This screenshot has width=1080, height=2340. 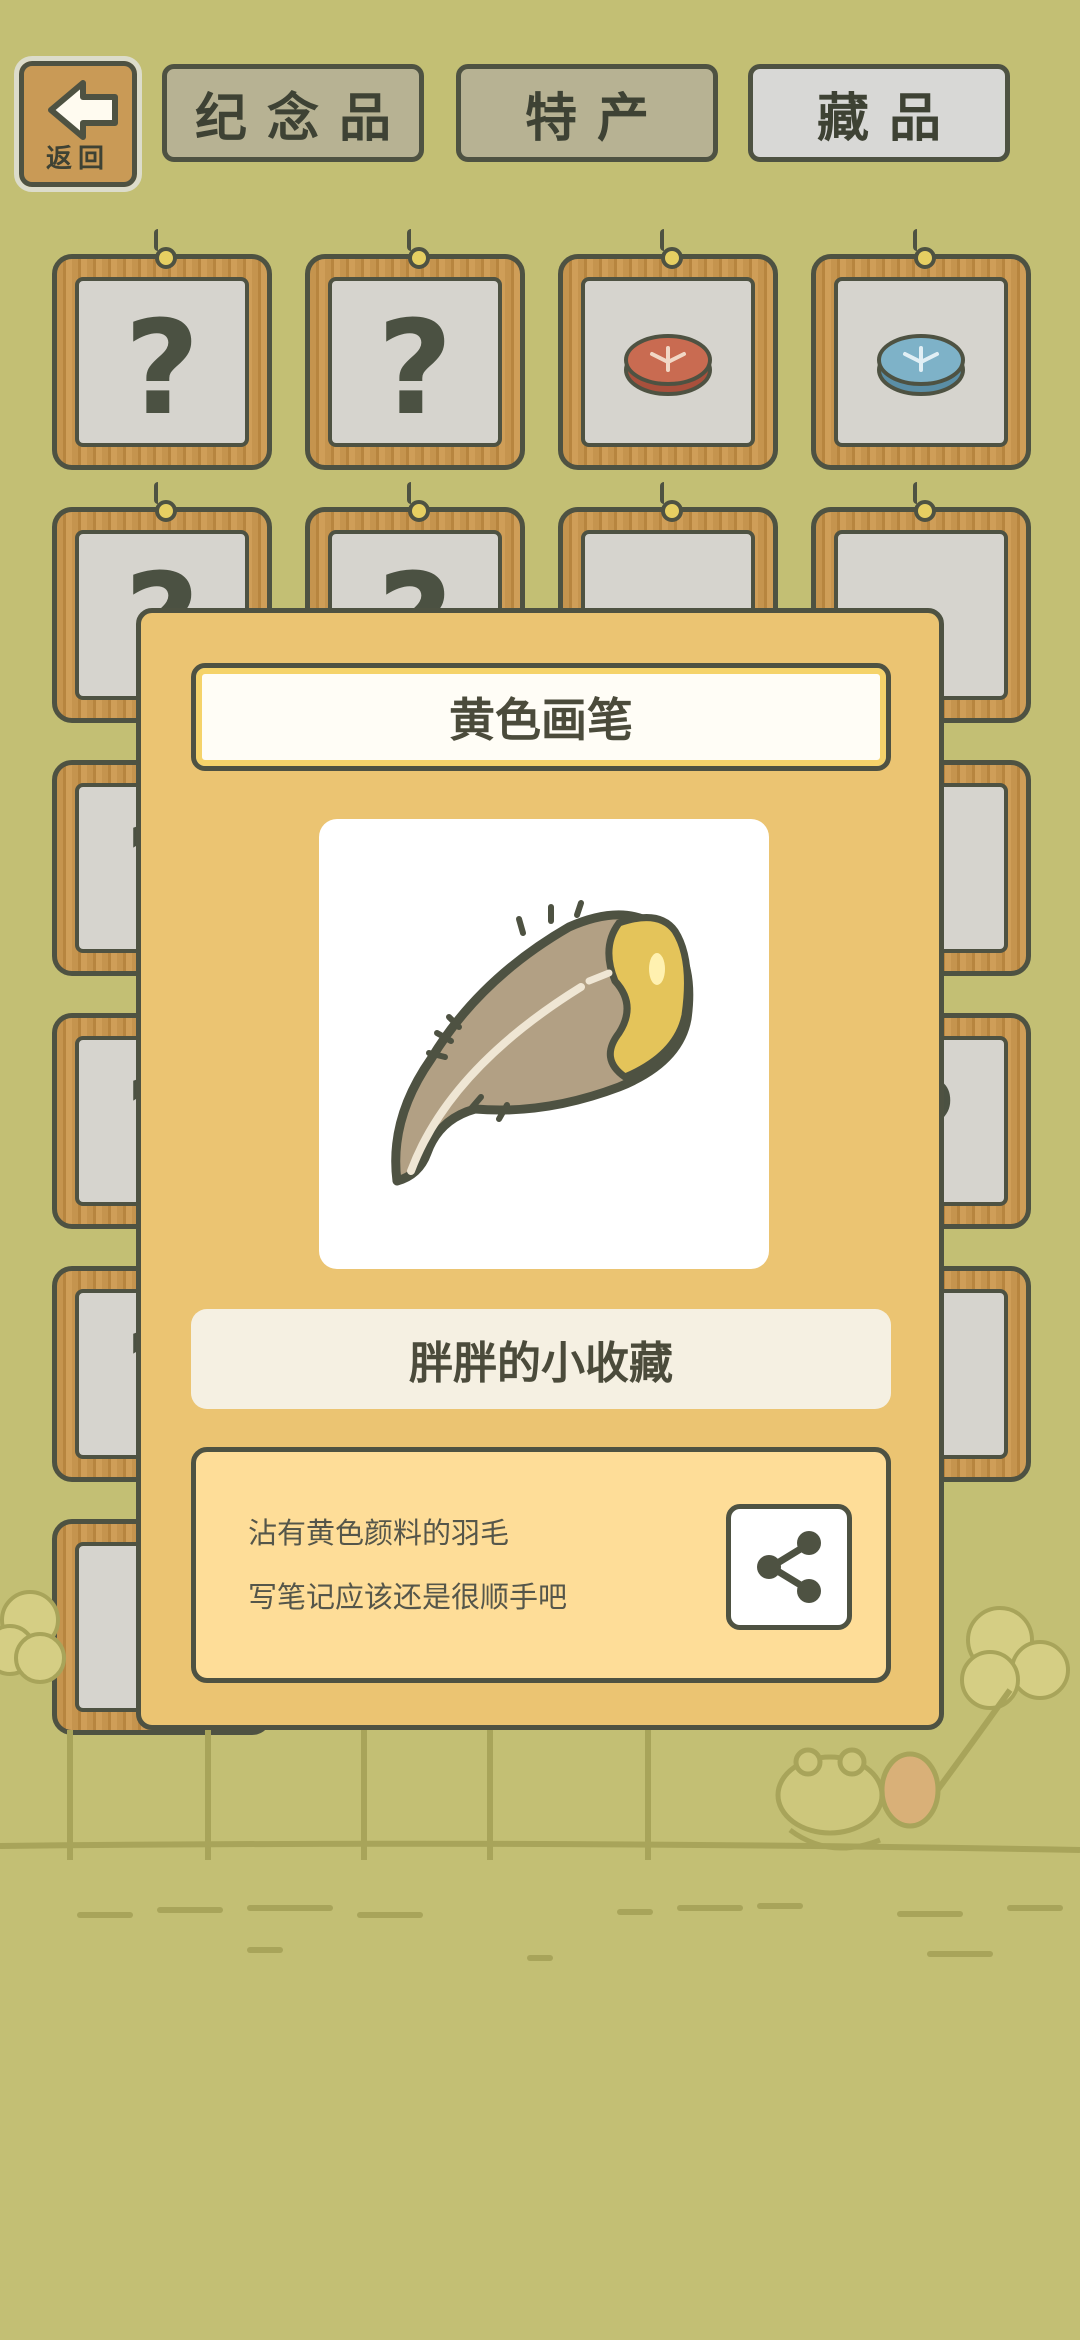 I want to click on yellow-feather-brush-icon, so click(x=542, y=1043).